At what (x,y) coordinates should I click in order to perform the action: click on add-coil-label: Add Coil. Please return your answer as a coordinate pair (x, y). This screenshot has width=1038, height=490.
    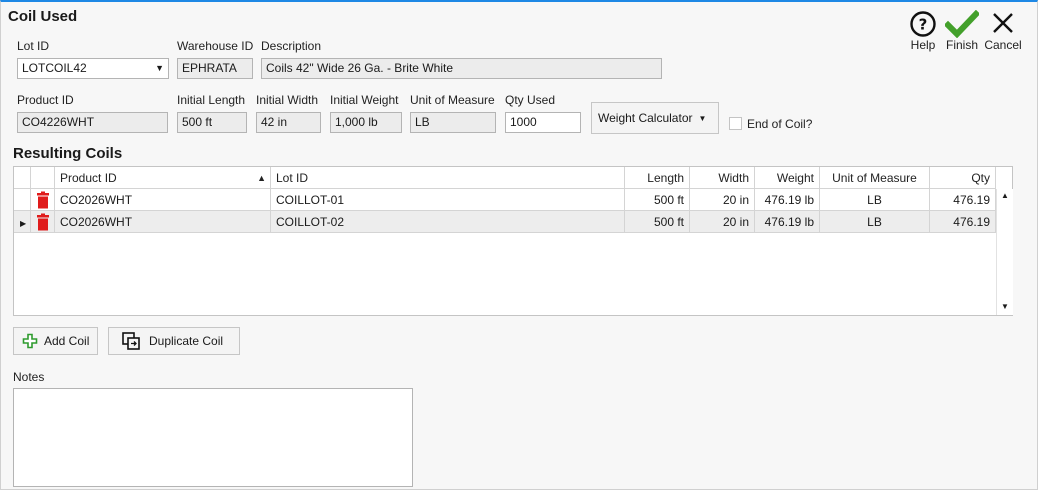
    Looking at the image, I should click on (67, 341).